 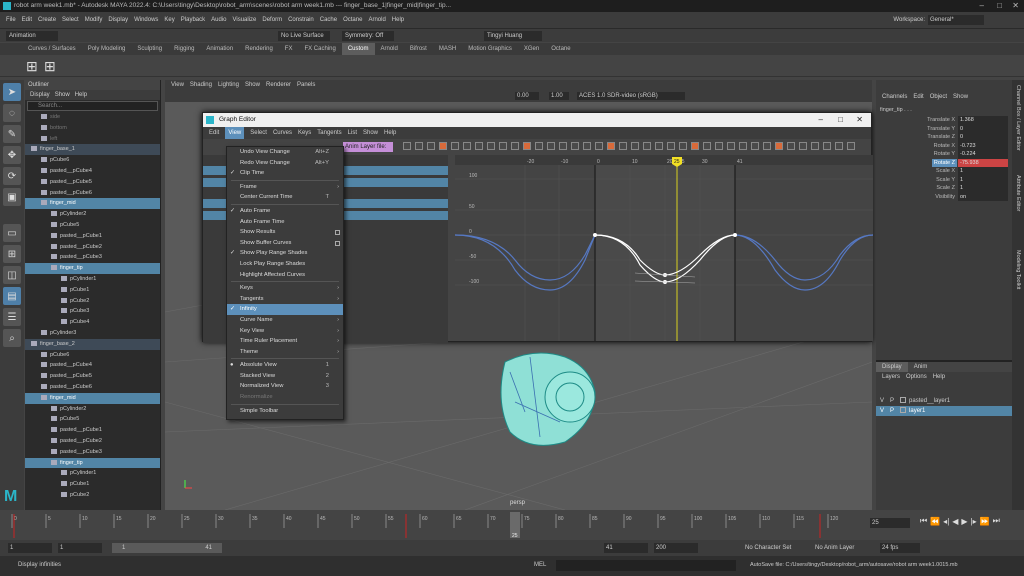 I want to click on layer-menu-layers: Layers, so click(x=891, y=377).